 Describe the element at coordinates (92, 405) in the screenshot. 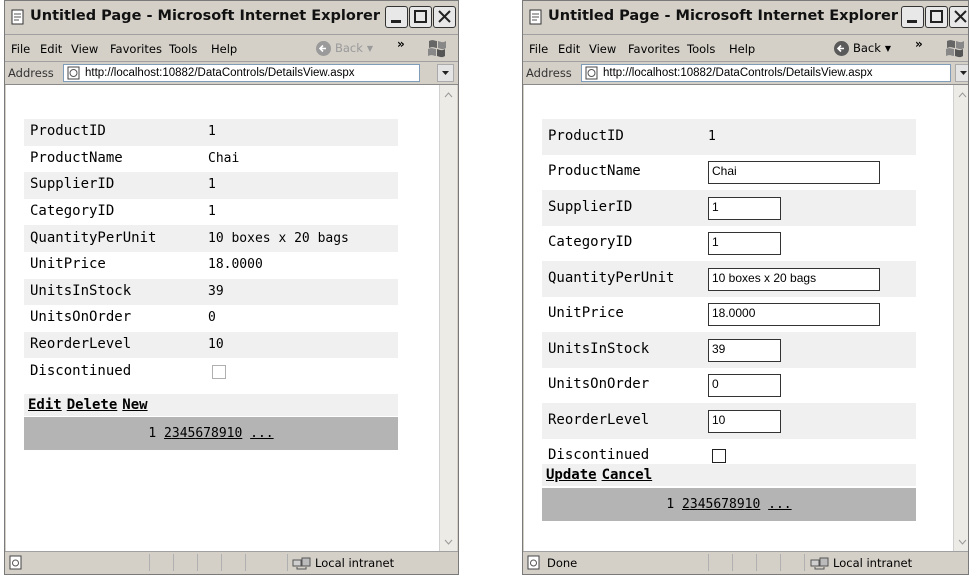

I see `delete-link: Delete` at that location.